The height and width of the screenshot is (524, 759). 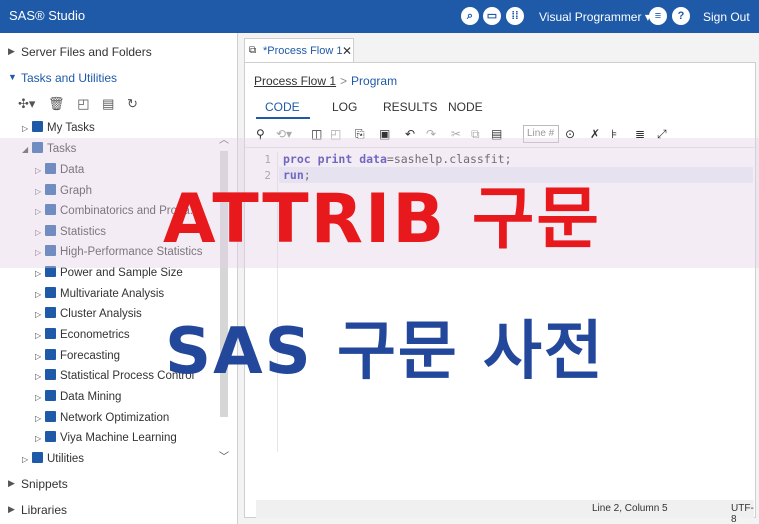 I want to click on tree-item-viya-ml: ▷ Viya Machine Learning, so click(x=106, y=441).